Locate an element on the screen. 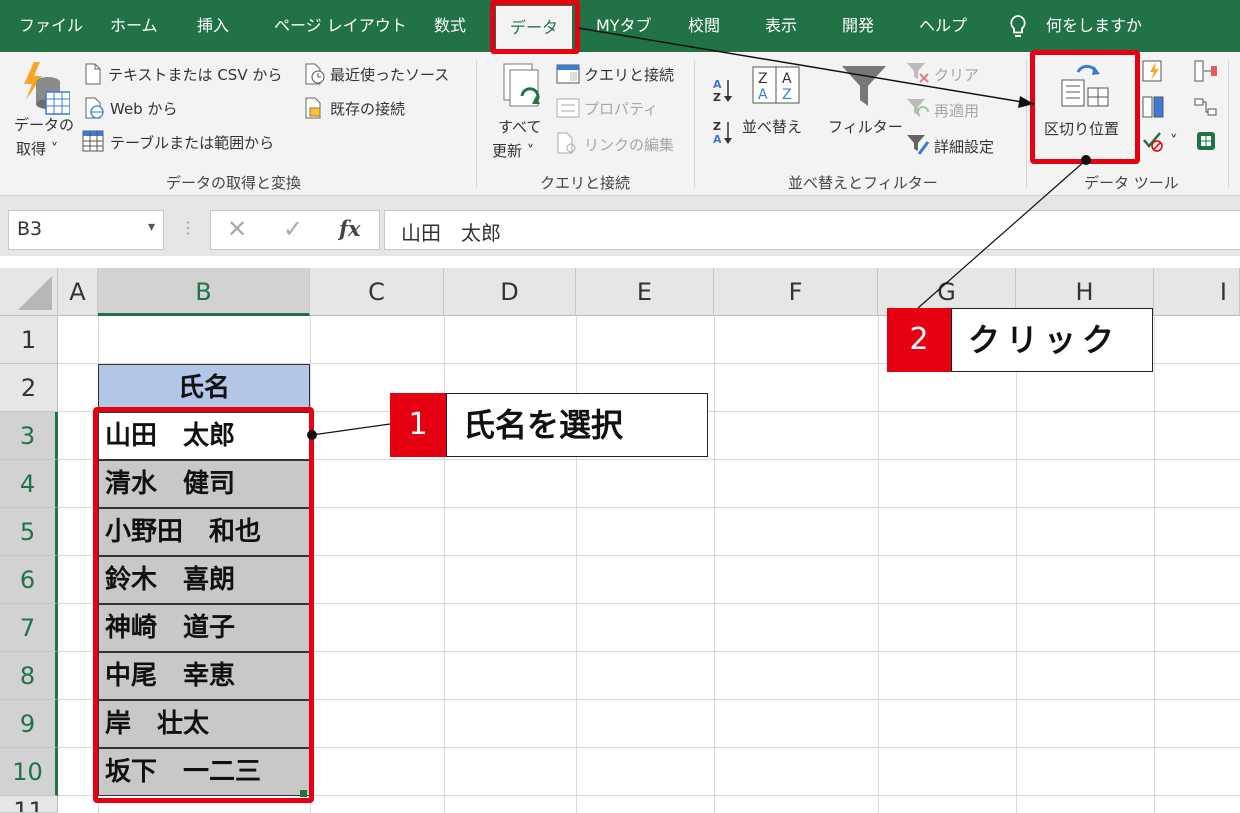 This screenshot has height=813, width=1240. tab-review: 校閲 is located at coordinates (704, 26).